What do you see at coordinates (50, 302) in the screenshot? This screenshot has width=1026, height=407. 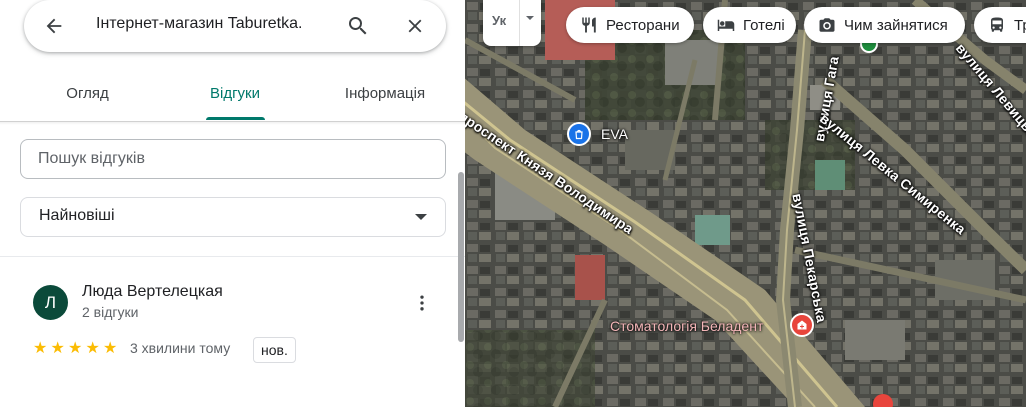 I see `reviewer-avatar: Л` at bounding box center [50, 302].